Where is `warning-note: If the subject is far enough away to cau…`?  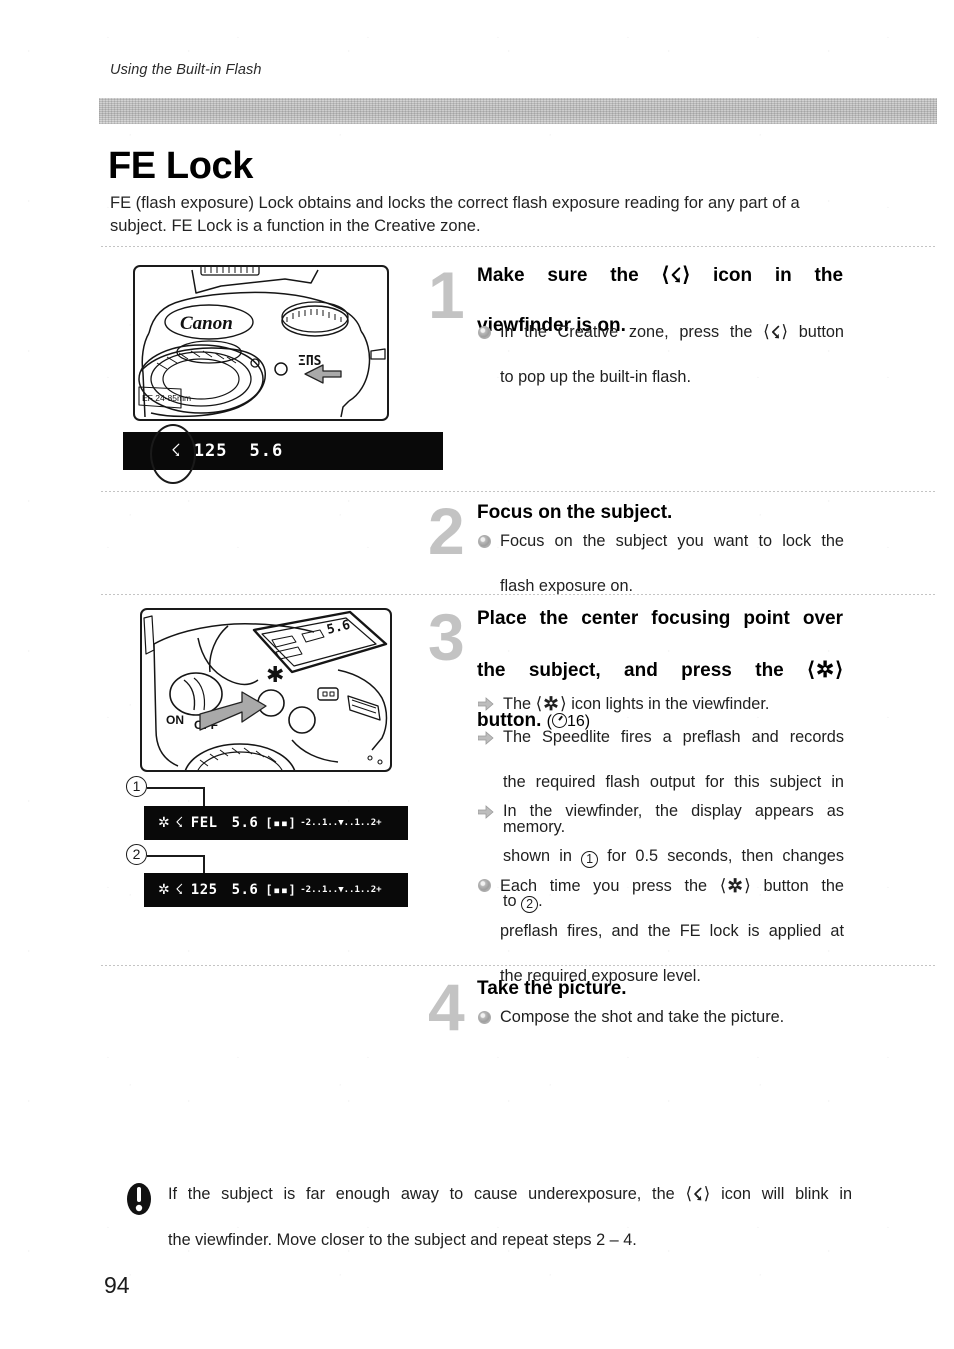
warning-note: If the subject is far enough away to cau… is located at coordinates (489, 1217).